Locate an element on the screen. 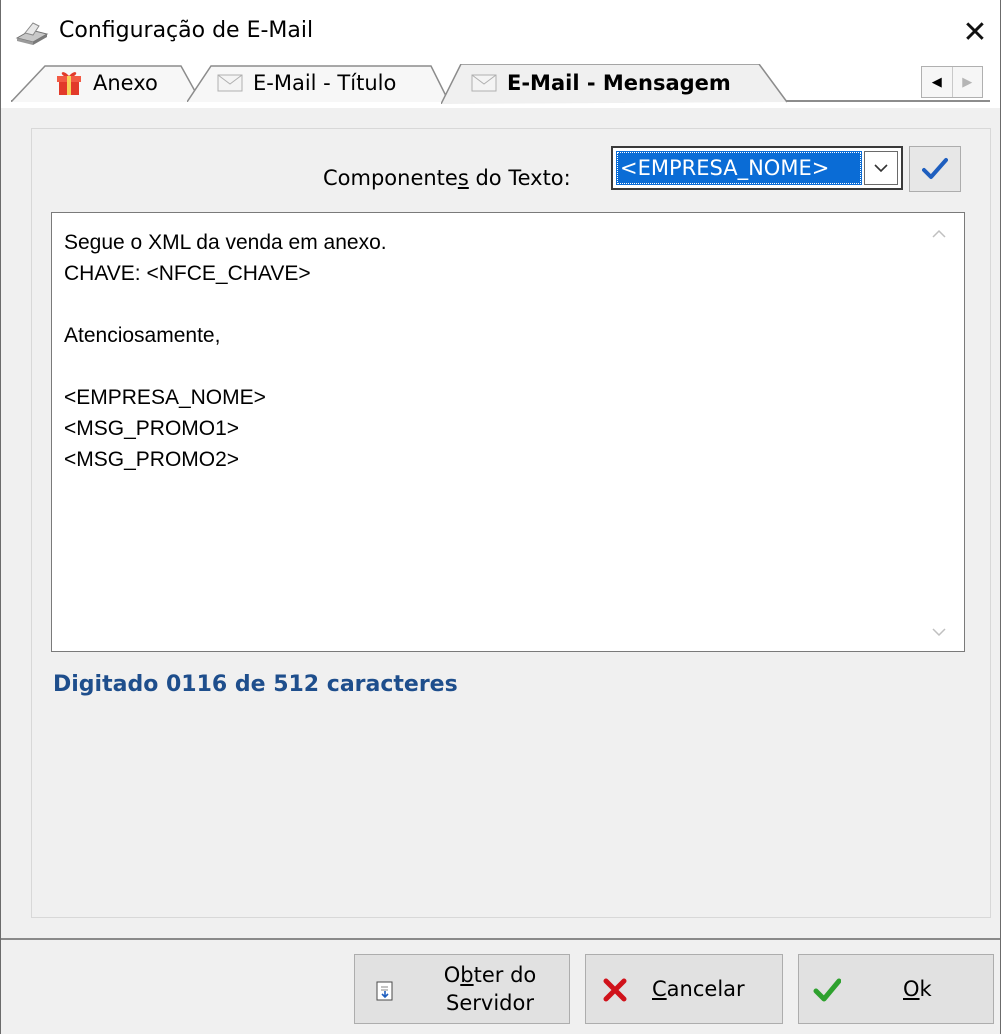 Image resolution: width=1001 pixels, height=1034 pixels. tab-email-titulo: E-Mail - Título is located at coordinates (322, 83).